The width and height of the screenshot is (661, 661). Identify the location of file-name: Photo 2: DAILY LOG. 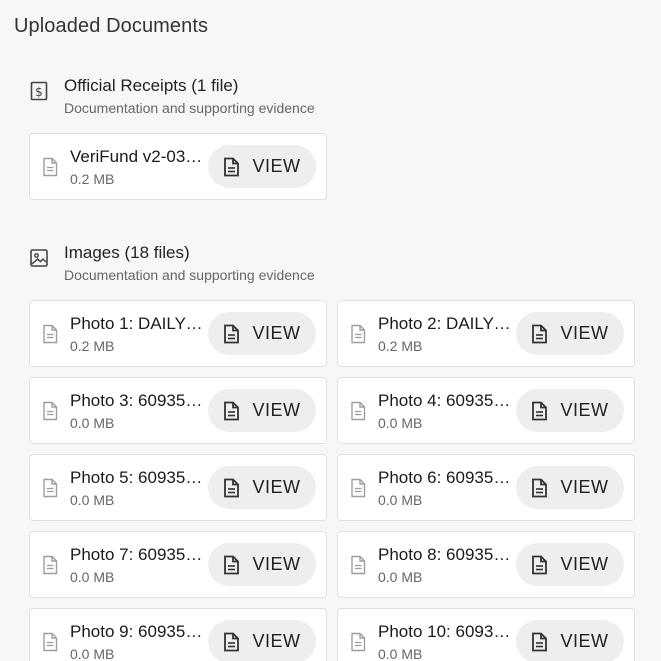
(446, 323).